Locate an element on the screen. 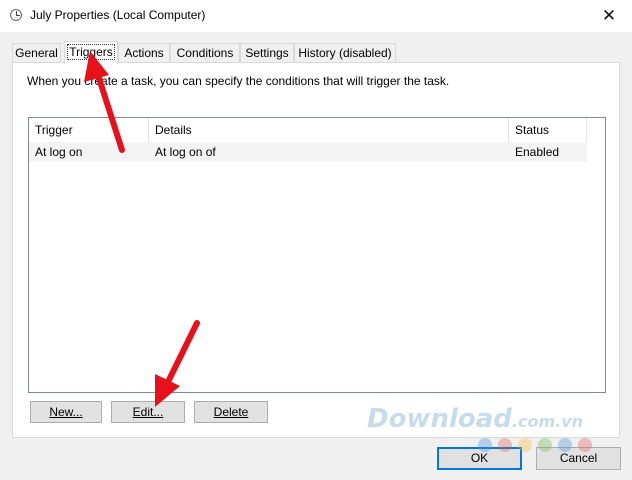 This screenshot has width=632, height=480. column-header-details: Details is located at coordinates (329, 130).